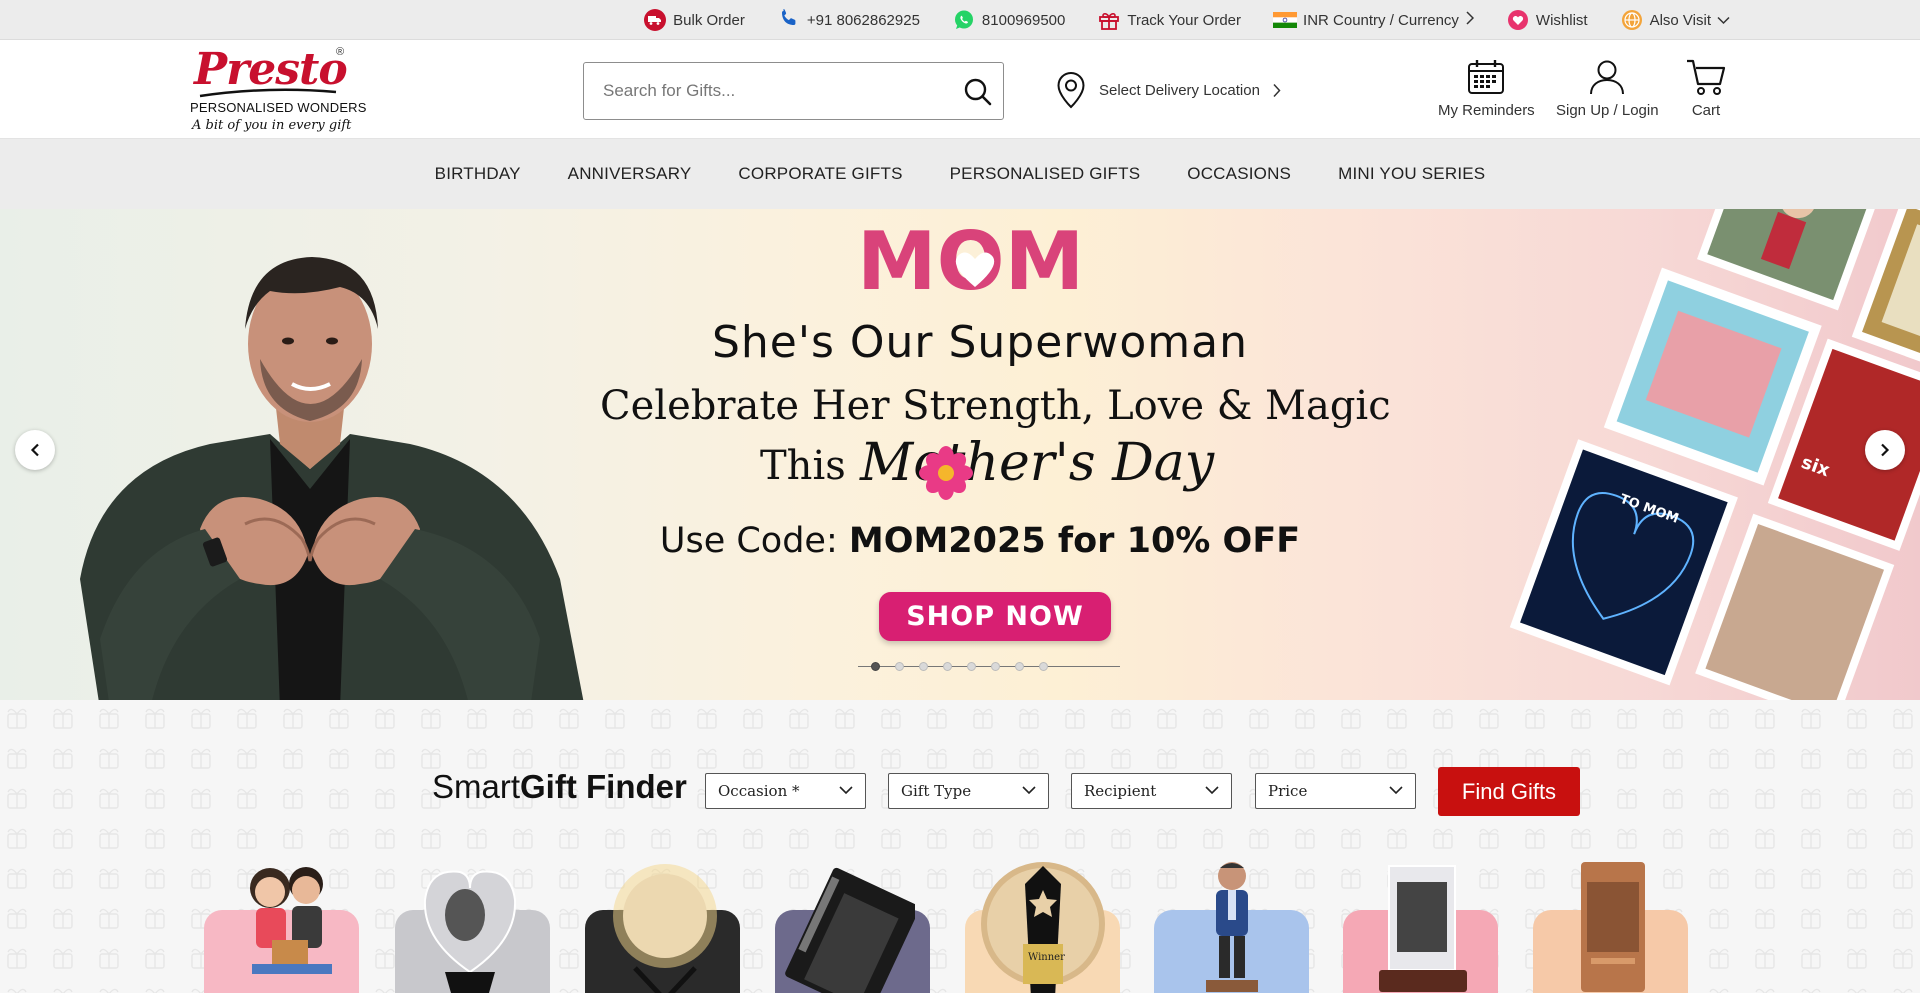 Image resolution: width=1920 pixels, height=993 pixels. Describe the element at coordinates (1109, 20) in the screenshot. I see `gift-box-icon` at that location.